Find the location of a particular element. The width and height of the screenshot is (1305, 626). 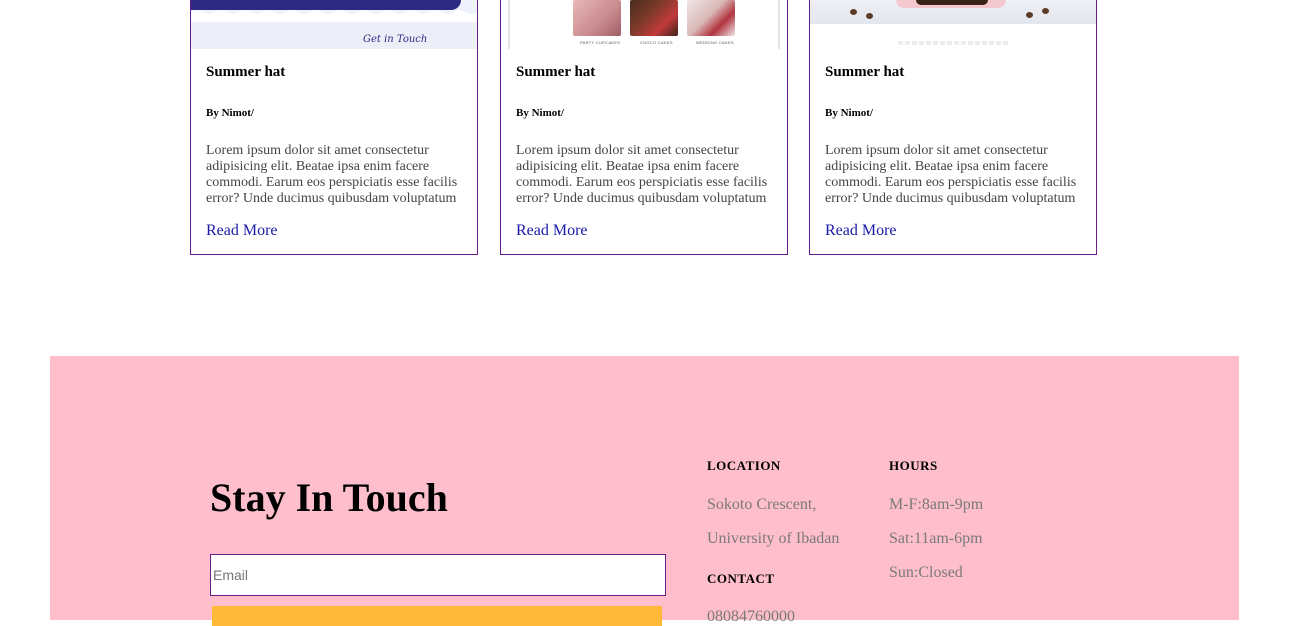

image-background: PARTY CUPCAKES CHOCO CAKES WEDDING CAKES is located at coordinates (644, 24).